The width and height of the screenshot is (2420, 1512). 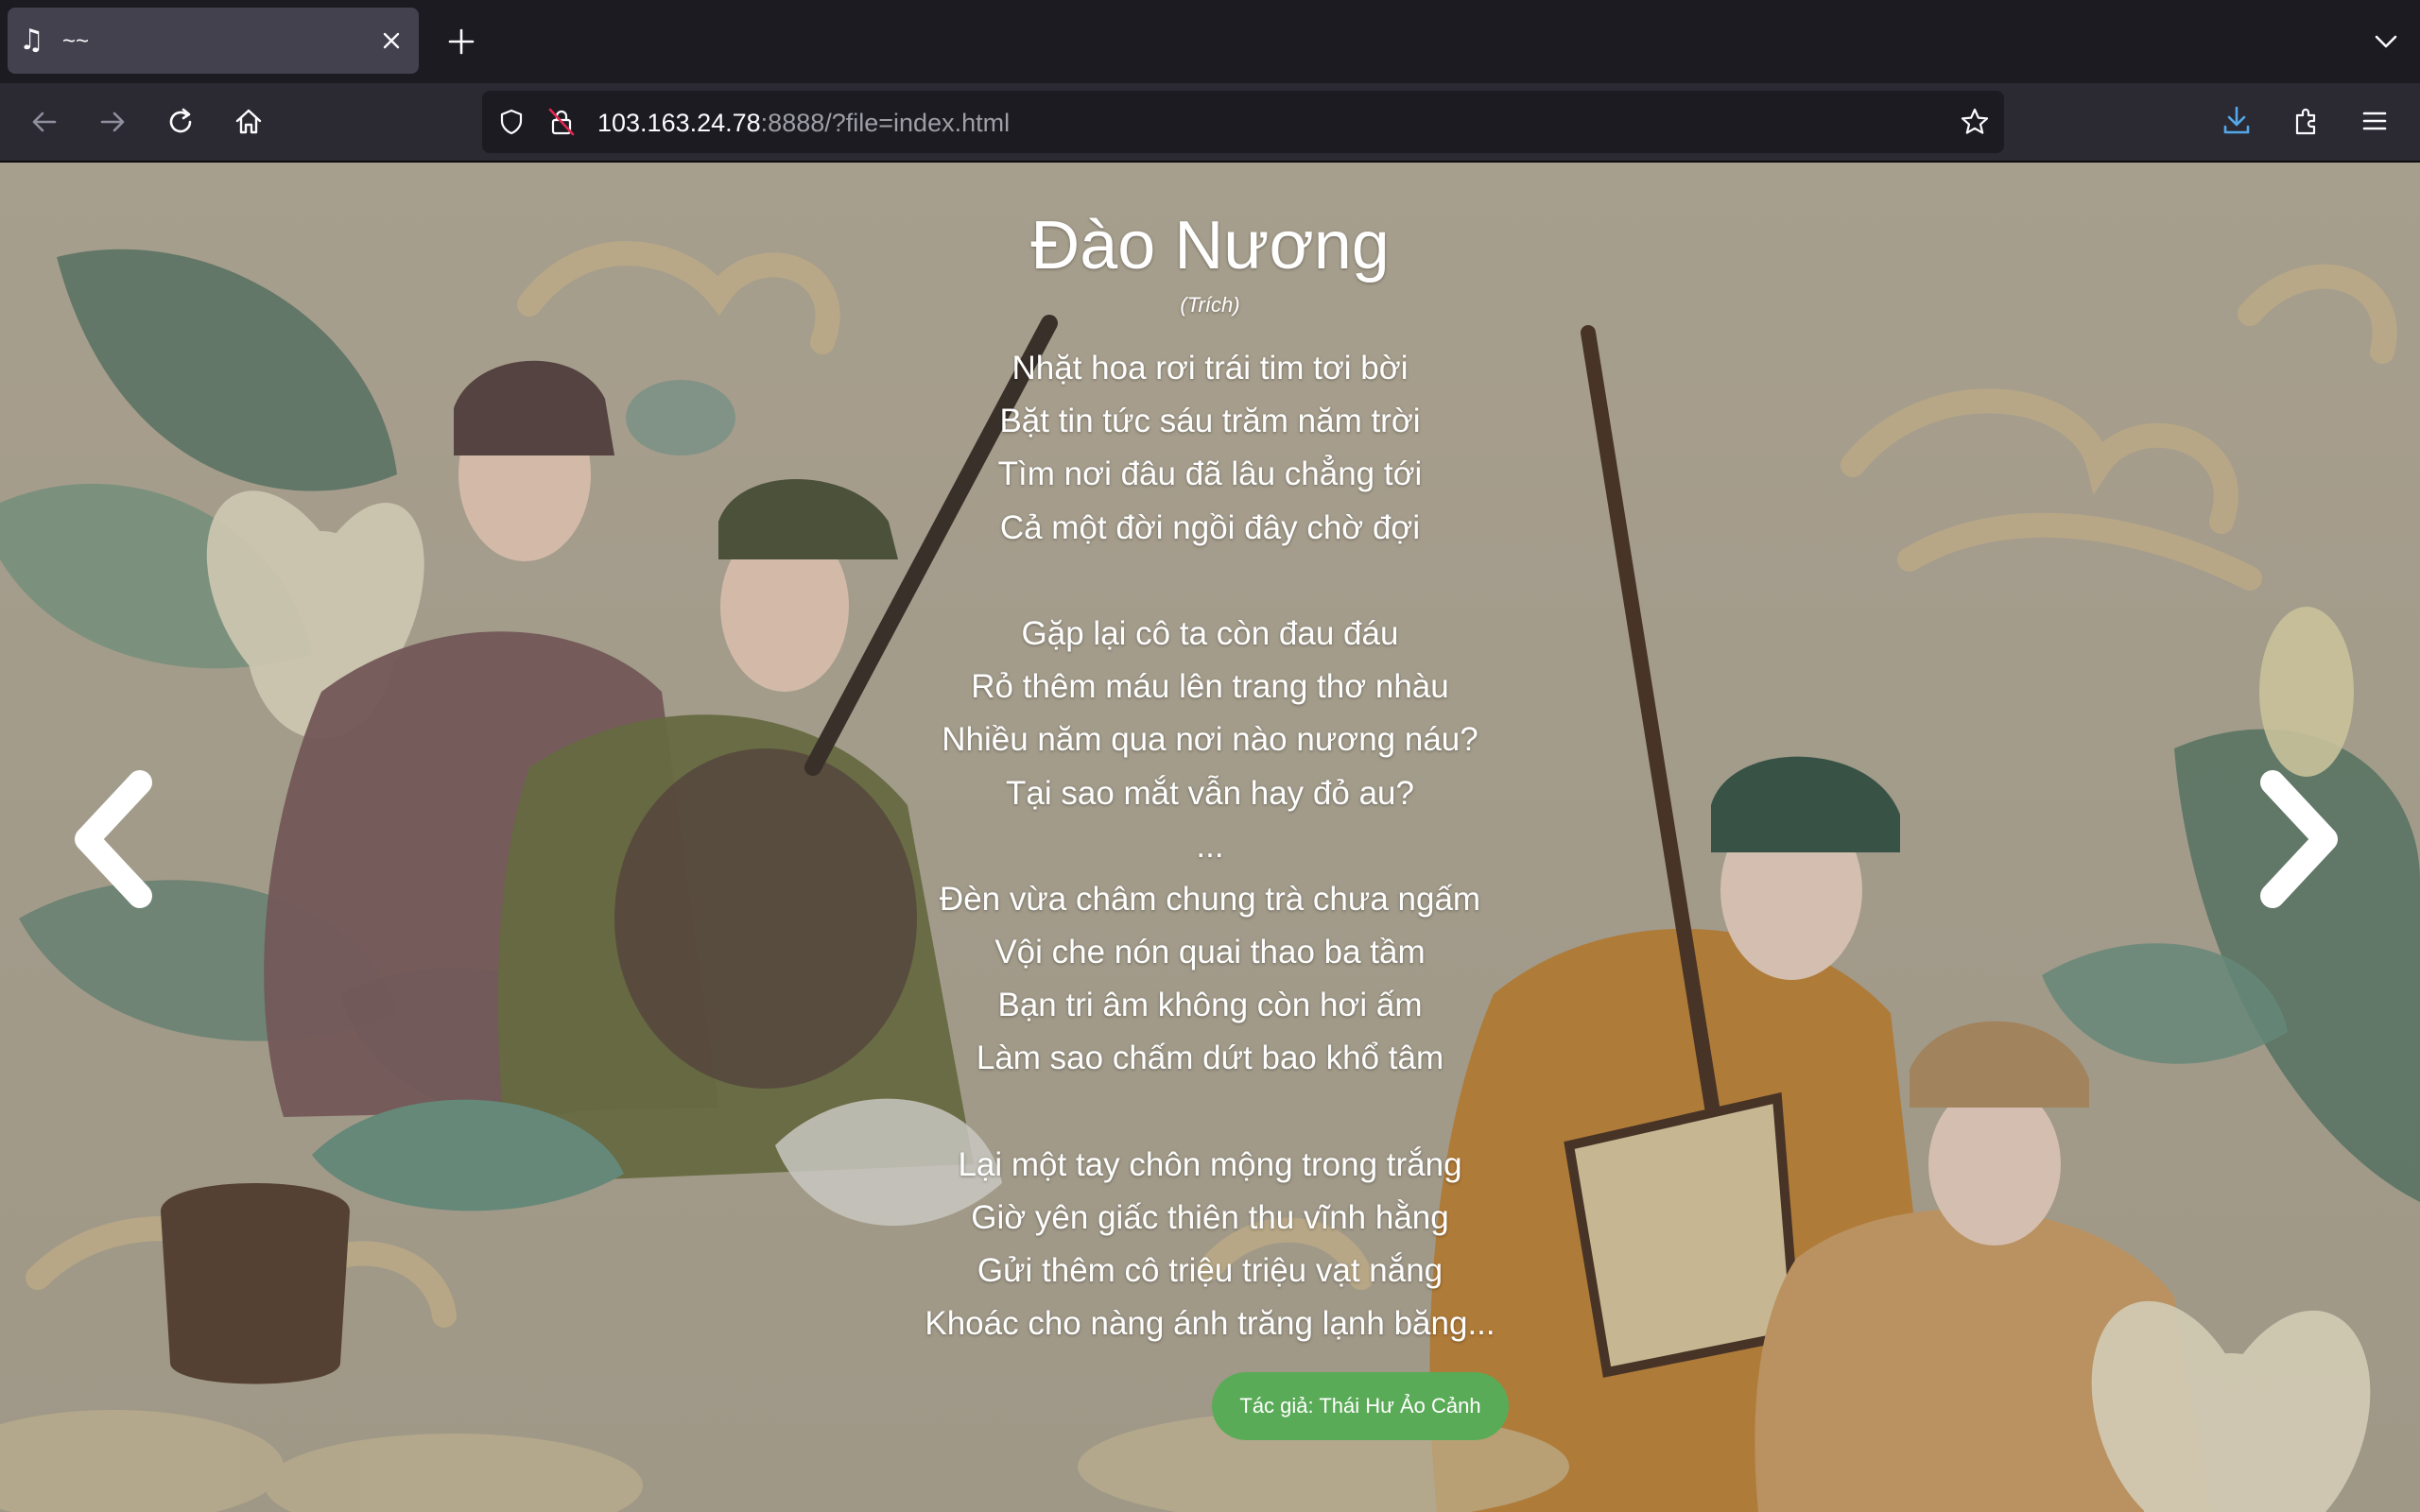 I want to click on navigation-toolbar: 103.163.24.78:8888/?file=index.html, so click(x=1210, y=123).